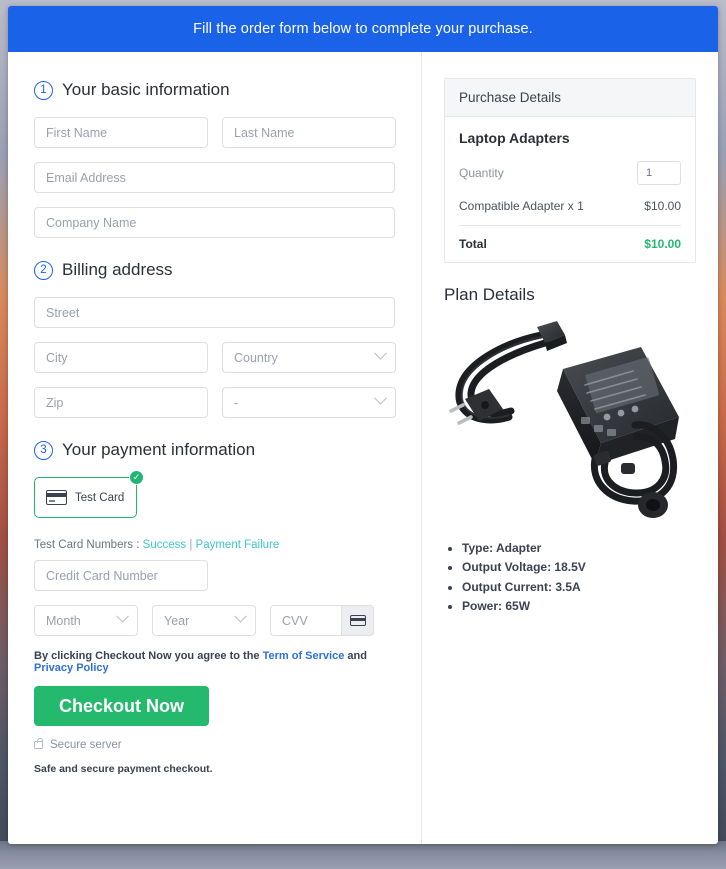 This screenshot has height=869, width=726. Describe the element at coordinates (215, 357) in the screenshot. I see `city-country-row: City Country` at that location.